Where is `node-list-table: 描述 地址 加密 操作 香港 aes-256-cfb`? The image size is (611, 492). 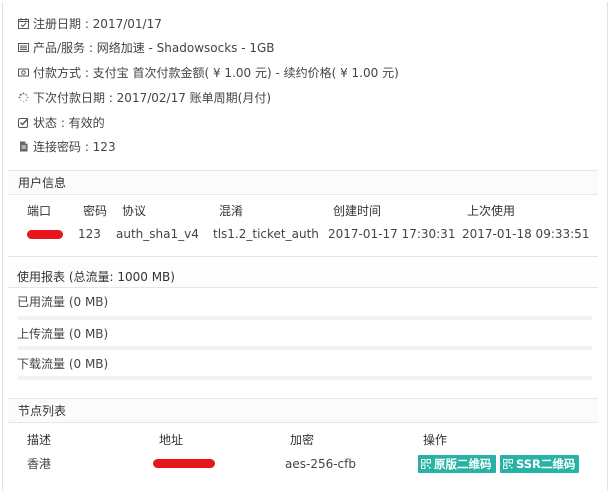 node-list-table: 描述 地址 加密 操作 香港 aes-256-cfb is located at coordinates (303, 454).